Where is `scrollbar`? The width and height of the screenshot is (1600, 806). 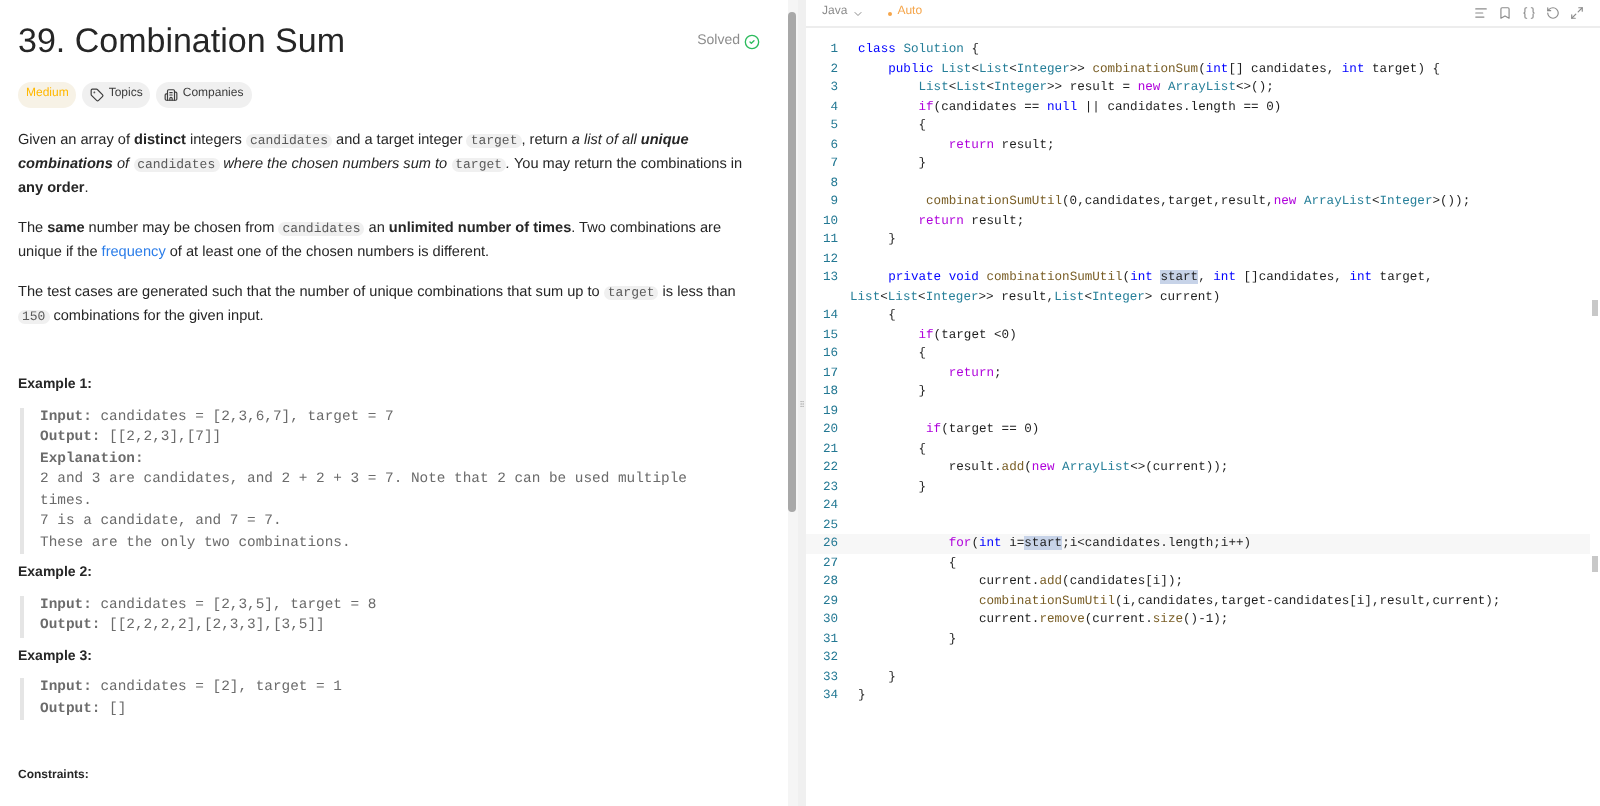
scrollbar is located at coordinates (793, 403).